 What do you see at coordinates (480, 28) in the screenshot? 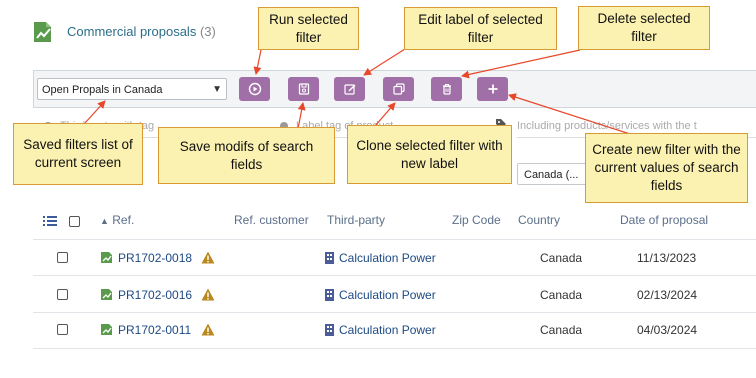
I see `callout-edit-label: Edit label of selected filter` at bounding box center [480, 28].